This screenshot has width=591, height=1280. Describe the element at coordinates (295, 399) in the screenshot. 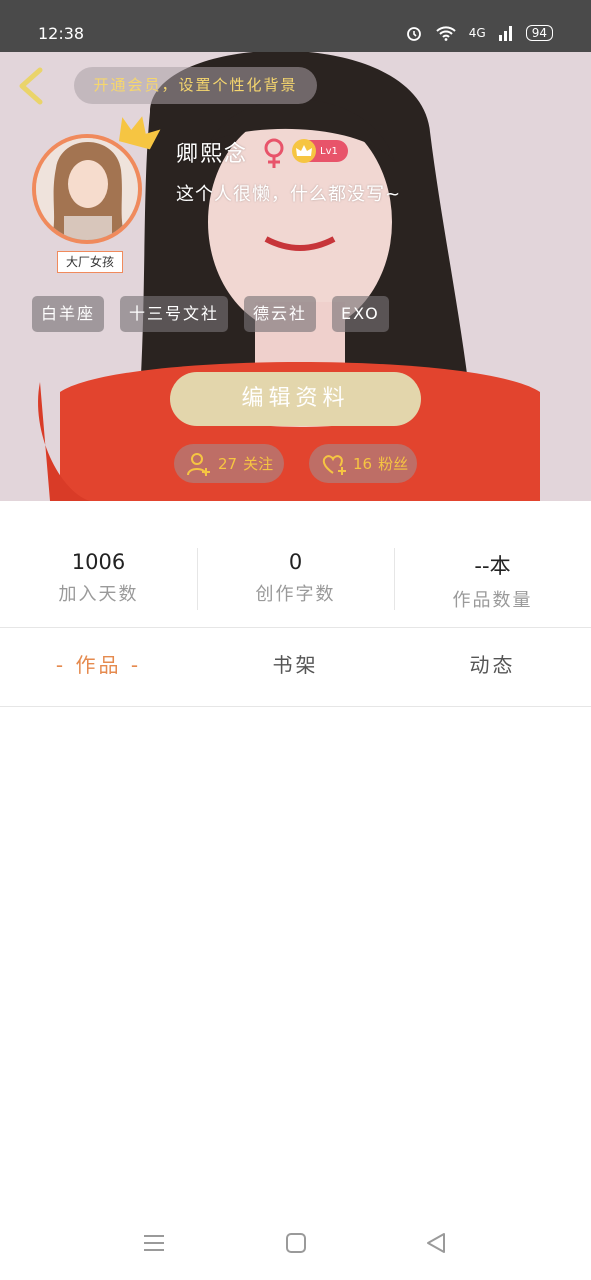

I see `edit-profile-button: 编辑资料` at that location.